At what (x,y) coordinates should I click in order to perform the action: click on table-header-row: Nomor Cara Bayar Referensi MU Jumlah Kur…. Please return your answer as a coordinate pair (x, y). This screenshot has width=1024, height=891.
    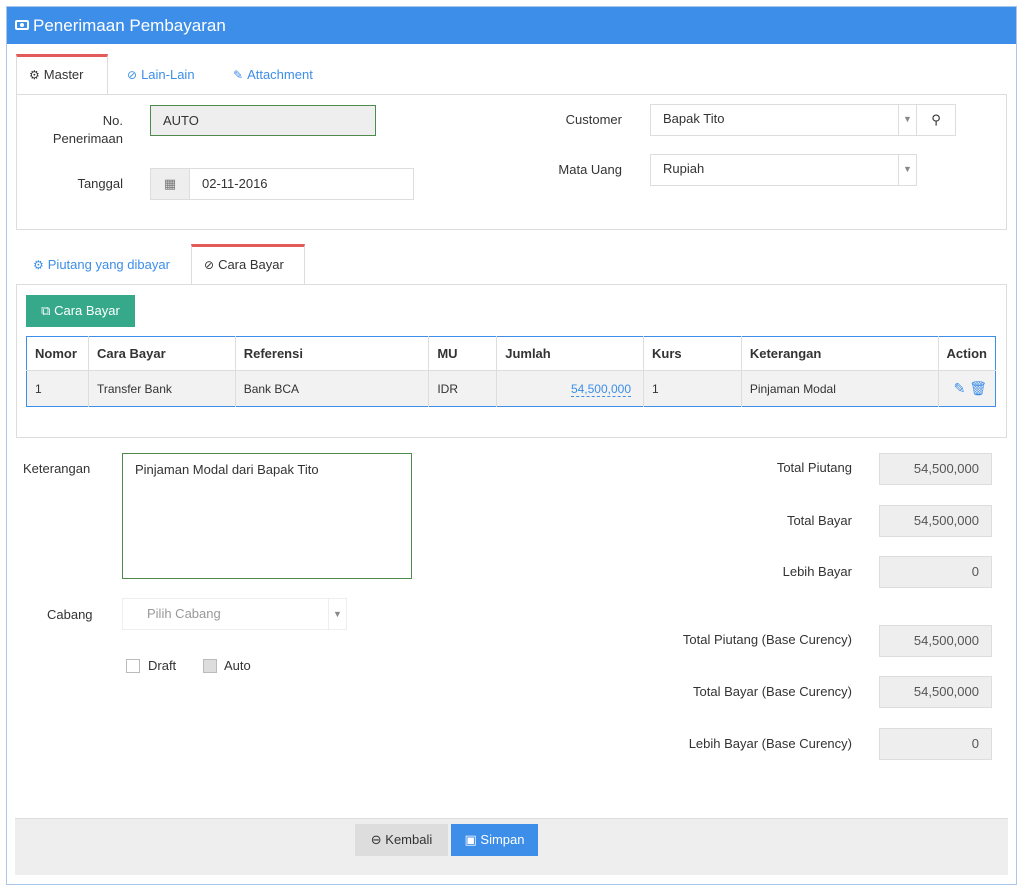
    Looking at the image, I should click on (511, 353).